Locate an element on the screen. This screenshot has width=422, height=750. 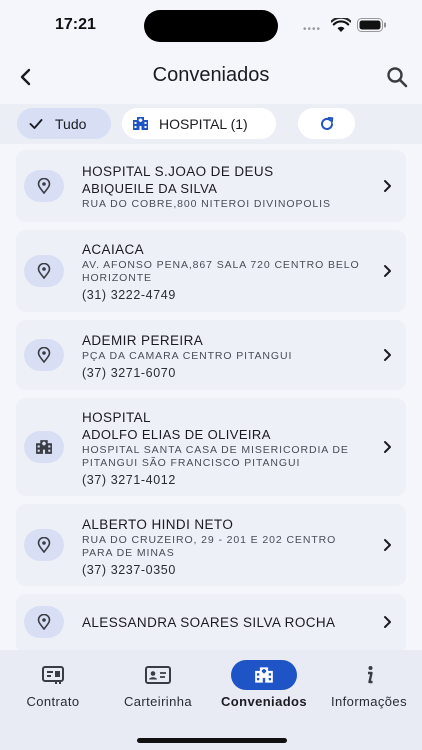
cellular-signal-icon: •••• is located at coordinates (312, 29).